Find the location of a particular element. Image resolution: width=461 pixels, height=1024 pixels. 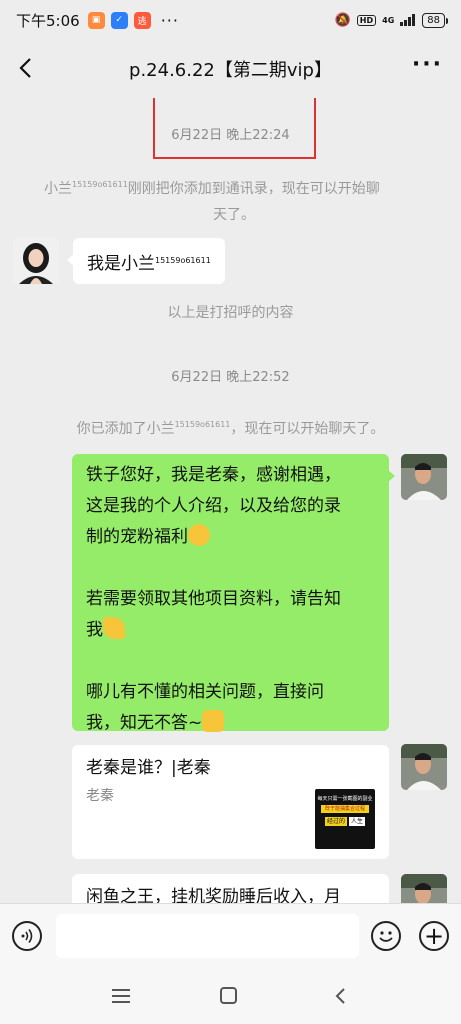

system-message: 你已添加了小兰15159o61611，现在可以开始聊天了。 is located at coordinates (230, 427).